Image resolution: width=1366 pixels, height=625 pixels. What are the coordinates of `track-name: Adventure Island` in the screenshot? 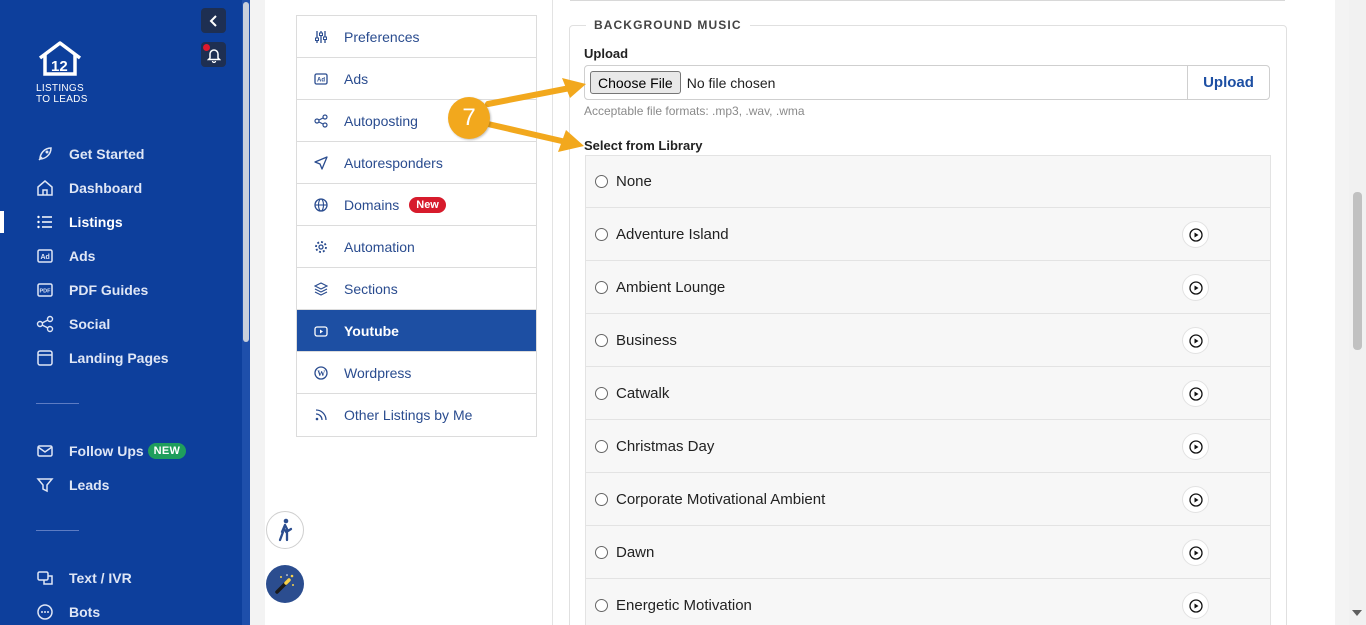 It's located at (672, 234).